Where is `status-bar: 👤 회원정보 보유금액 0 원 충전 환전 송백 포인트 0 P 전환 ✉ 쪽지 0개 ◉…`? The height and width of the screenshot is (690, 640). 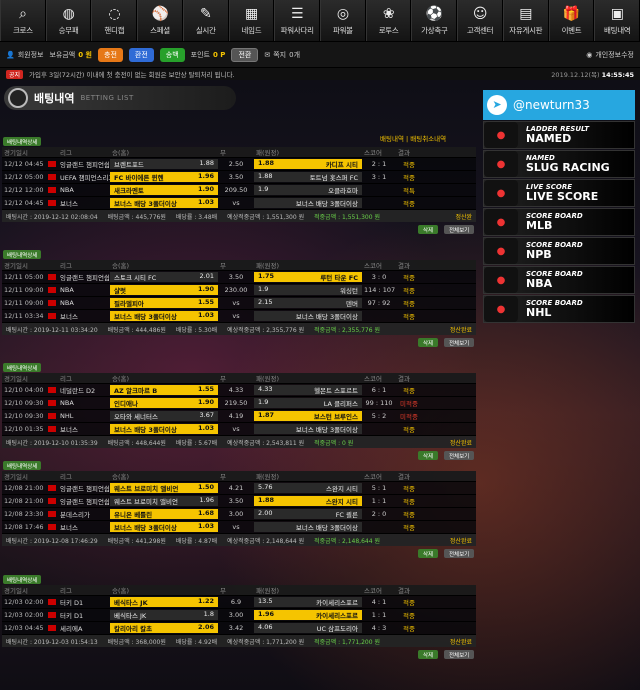 status-bar: 👤 회원정보 보유금액 0 원 충전 환전 송백 포인트 0 P 전환 ✉ 쪽지 0개 ◉… is located at coordinates (320, 55).